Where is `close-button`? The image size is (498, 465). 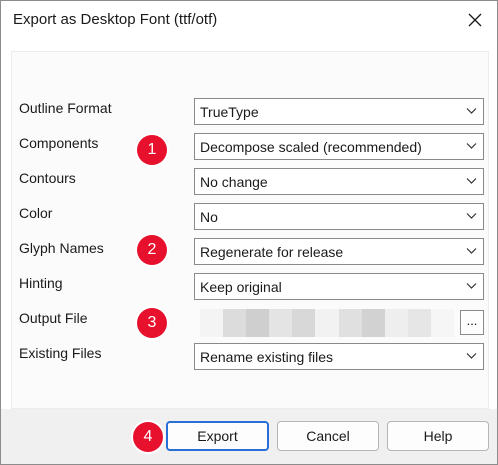
close-button is located at coordinates (475, 20).